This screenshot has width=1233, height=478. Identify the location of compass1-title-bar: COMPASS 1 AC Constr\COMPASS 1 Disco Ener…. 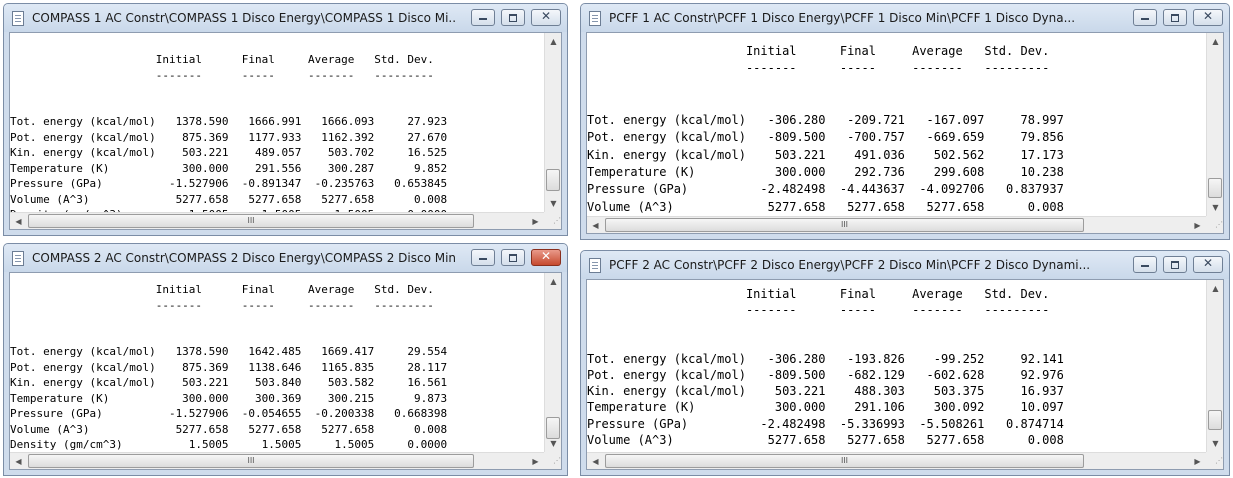
(285, 18).